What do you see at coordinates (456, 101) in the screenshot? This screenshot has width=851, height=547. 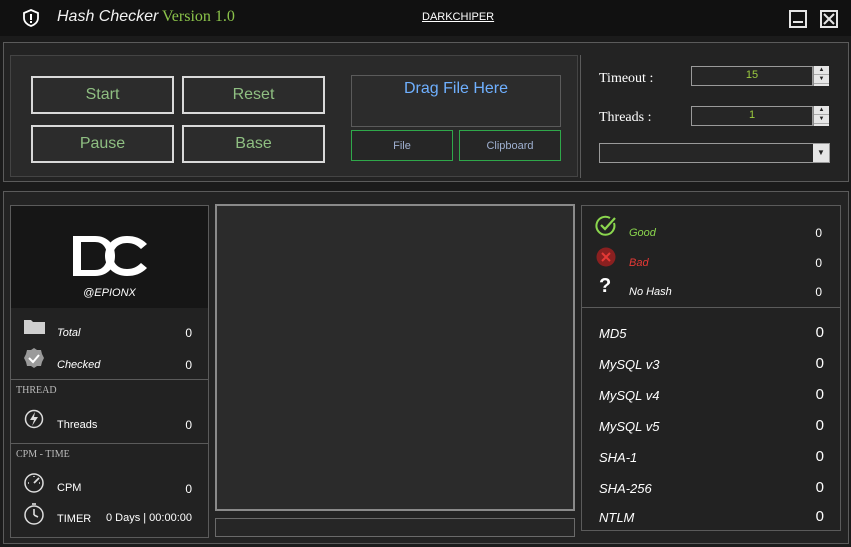 I see `drop-zone: Drag File Here` at bounding box center [456, 101].